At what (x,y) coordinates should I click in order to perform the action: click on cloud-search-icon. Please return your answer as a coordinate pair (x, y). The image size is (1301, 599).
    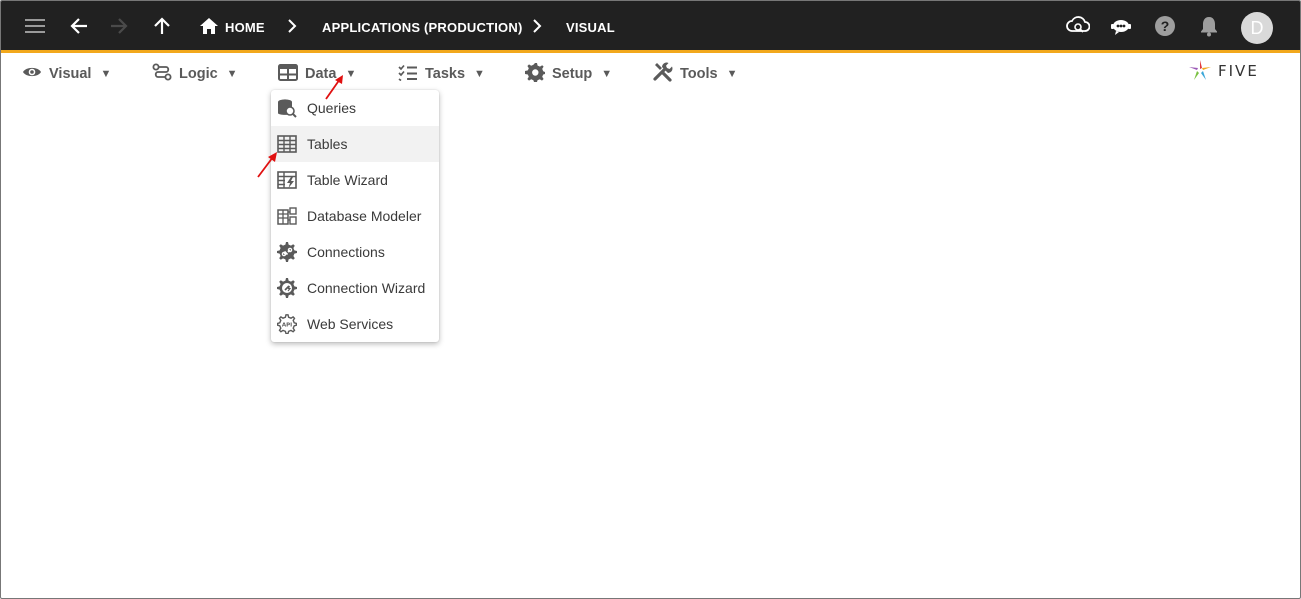
    Looking at the image, I should click on (1078, 26).